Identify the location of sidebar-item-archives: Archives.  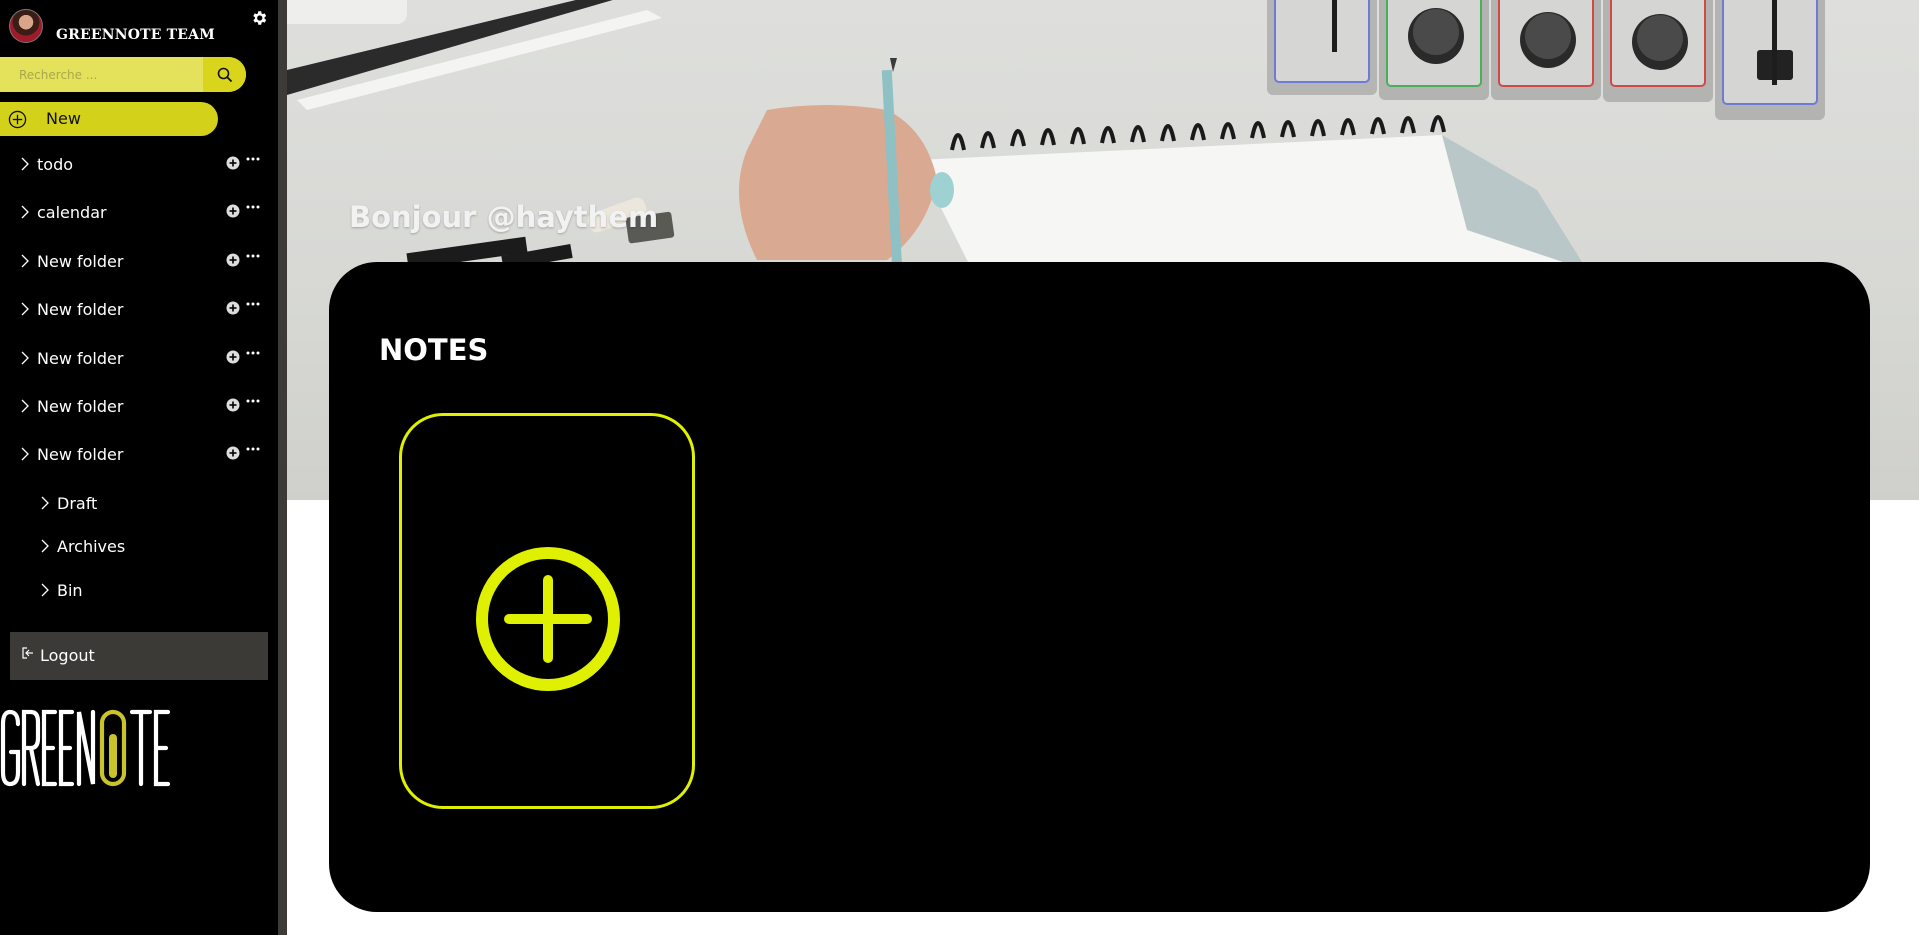
(135, 547).